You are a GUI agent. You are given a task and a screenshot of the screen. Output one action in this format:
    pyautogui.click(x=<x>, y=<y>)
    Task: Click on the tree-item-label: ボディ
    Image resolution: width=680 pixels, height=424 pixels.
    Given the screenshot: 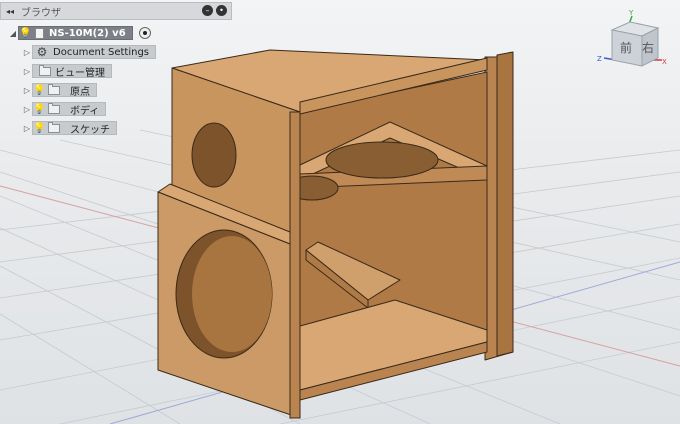 What is the action you would take?
    pyautogui.click(x=85, y=111)
    